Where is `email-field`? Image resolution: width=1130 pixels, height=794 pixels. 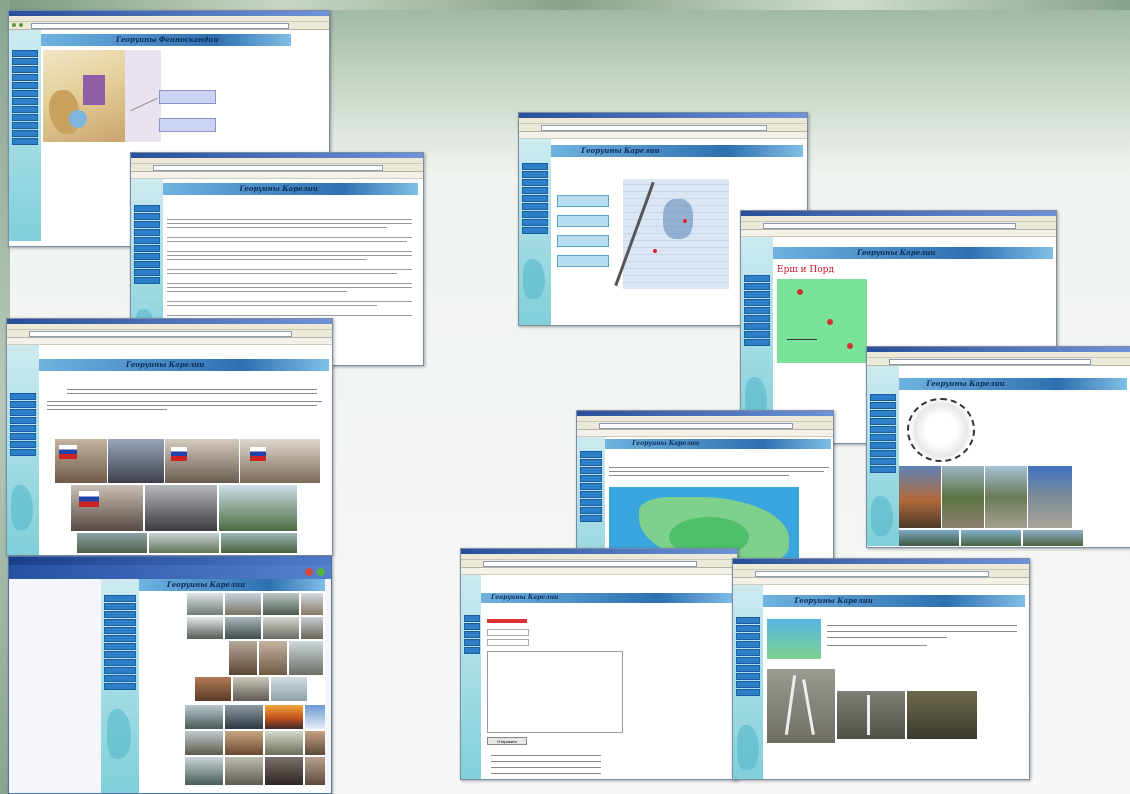 email-field is located at coordinates (508, 642).